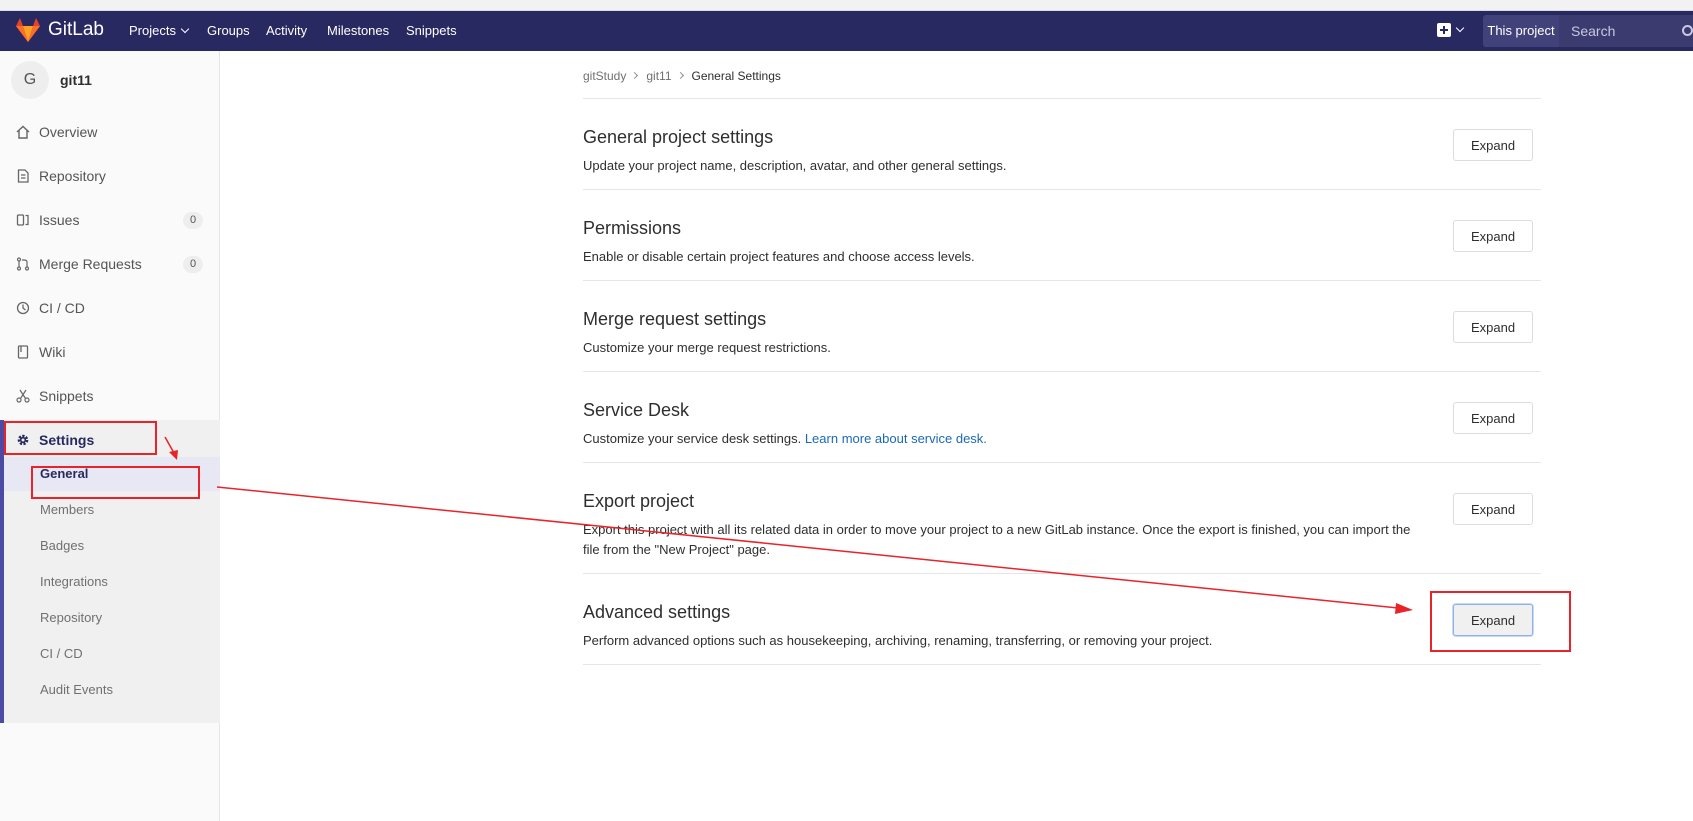 This screenshot has width=1693, height=821. What do you see at coordinates (66, 396) in the screenshot?
I see `sidebar-item-label: Snippets` at bounding box center [66, 396].